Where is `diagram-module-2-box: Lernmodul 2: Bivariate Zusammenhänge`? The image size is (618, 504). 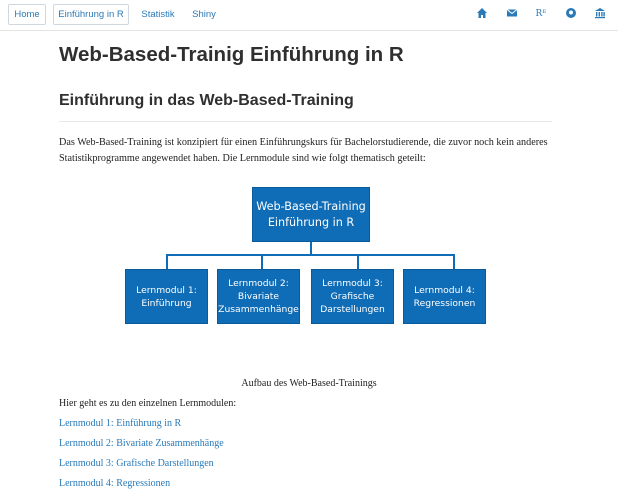 diagram-module-2-box: Lernmodul 2: Bivariate Zusammenhänge is located at coordinates (258, 296).